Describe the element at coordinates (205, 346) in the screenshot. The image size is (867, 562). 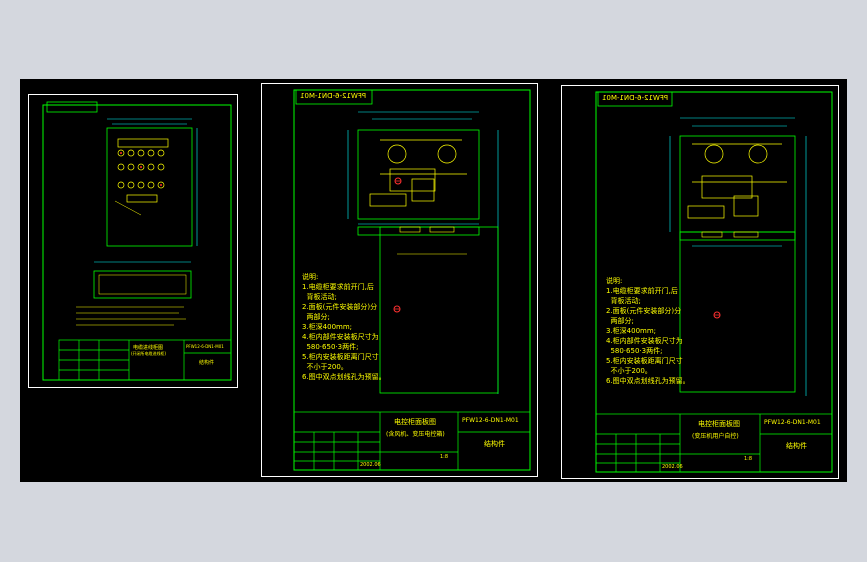
I see `title-block-left-drawing-no: PFW12-6-DN1-M01` at that location.